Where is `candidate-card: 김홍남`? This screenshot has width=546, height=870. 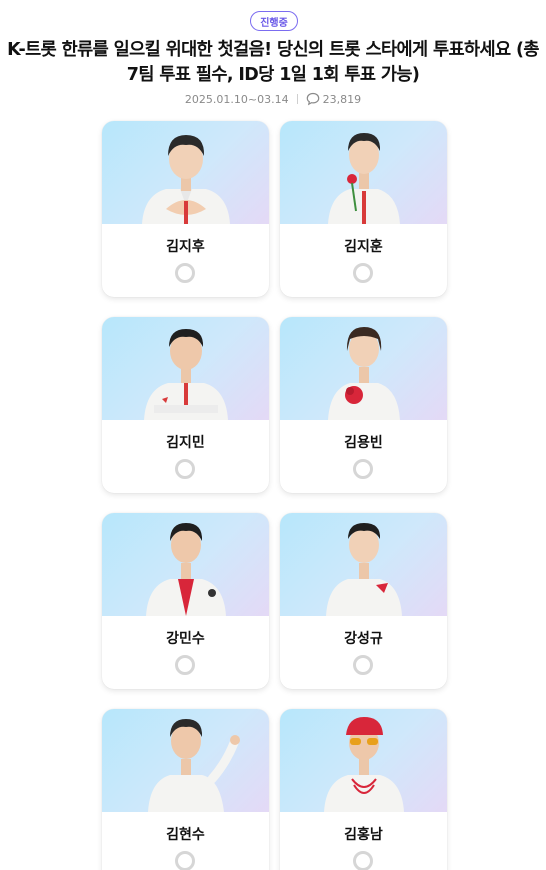 candidate-card: 김홍남 is located at coordinates (363, 789).